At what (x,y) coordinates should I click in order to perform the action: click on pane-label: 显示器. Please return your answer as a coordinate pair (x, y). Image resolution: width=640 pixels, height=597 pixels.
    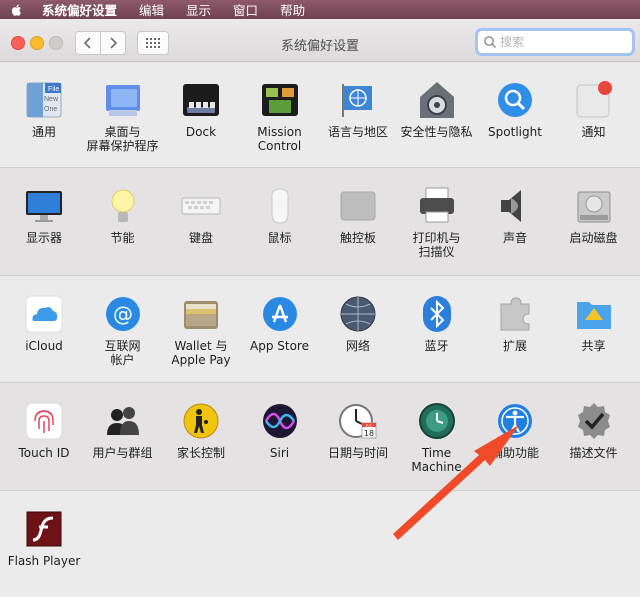
    Looking at the image, I should click on (43, 238).